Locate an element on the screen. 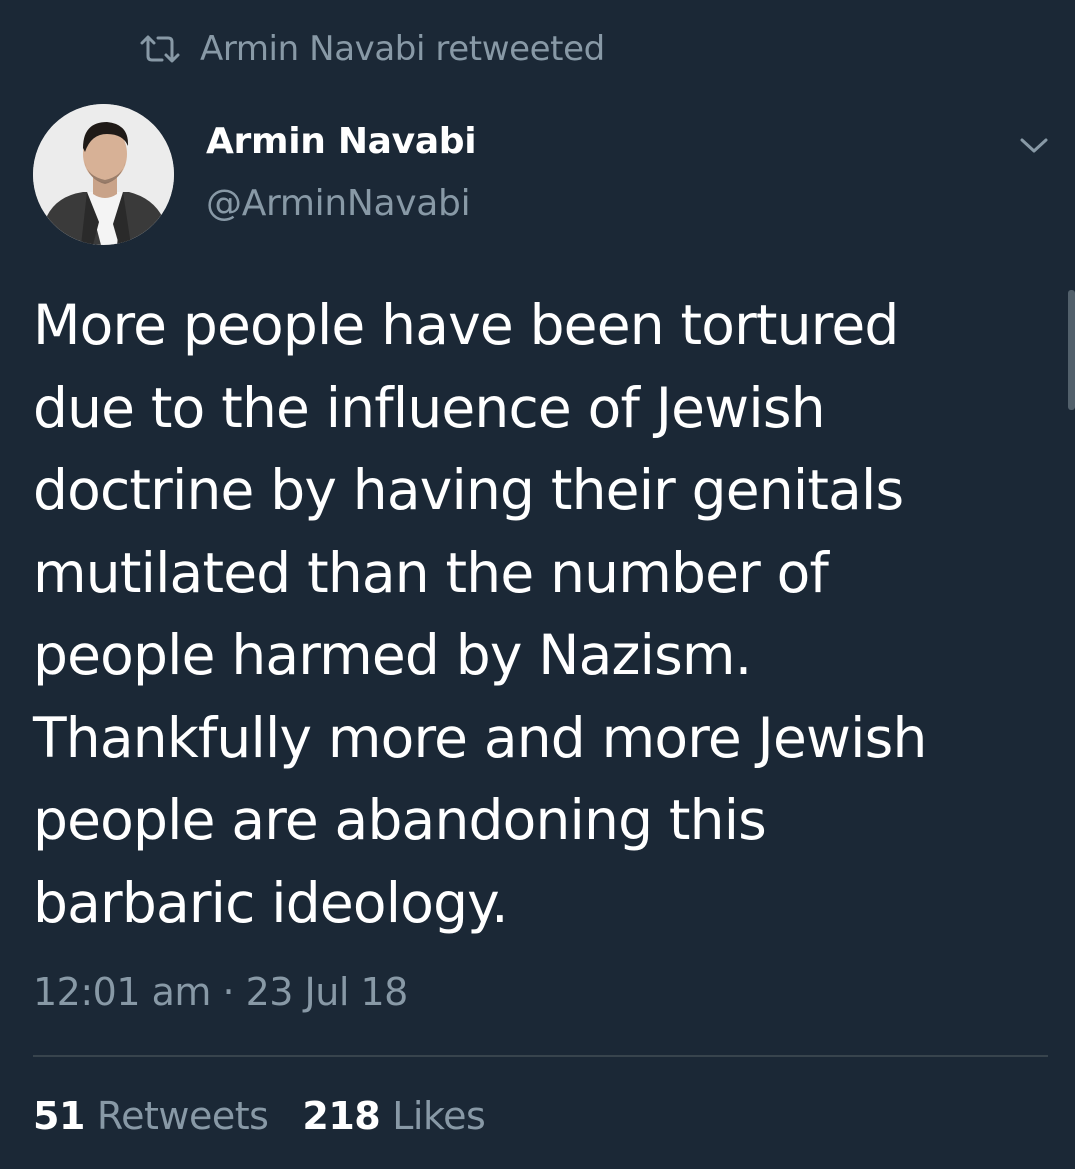 The image size is (1075, 1169). likes-label: Likes is located at coordinates (439, 1116).